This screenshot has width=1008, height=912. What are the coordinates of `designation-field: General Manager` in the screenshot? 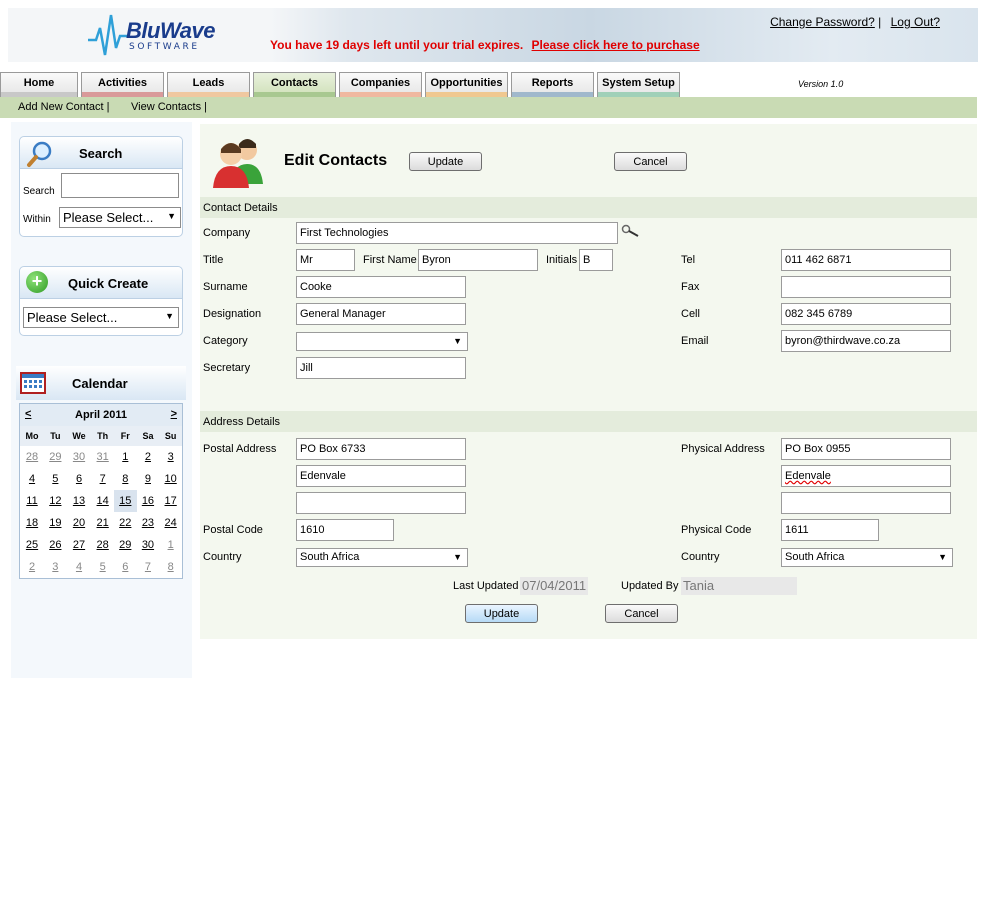 It's located at (381, 314).